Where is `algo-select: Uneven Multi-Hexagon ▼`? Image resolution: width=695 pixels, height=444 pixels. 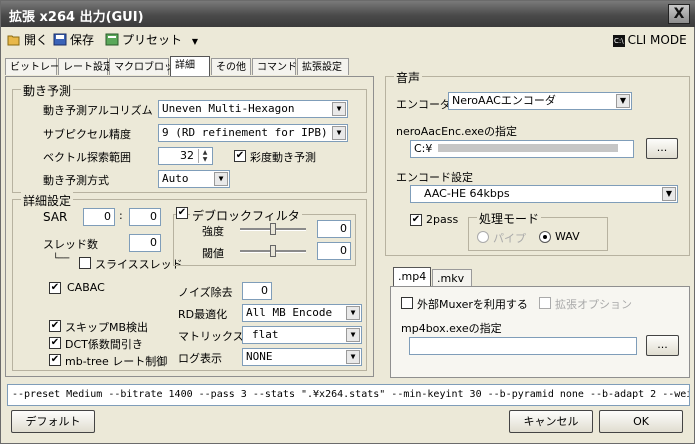 algo-select: Uneven Multi-Hexagon ▼ is located at coordinates (253, 109).